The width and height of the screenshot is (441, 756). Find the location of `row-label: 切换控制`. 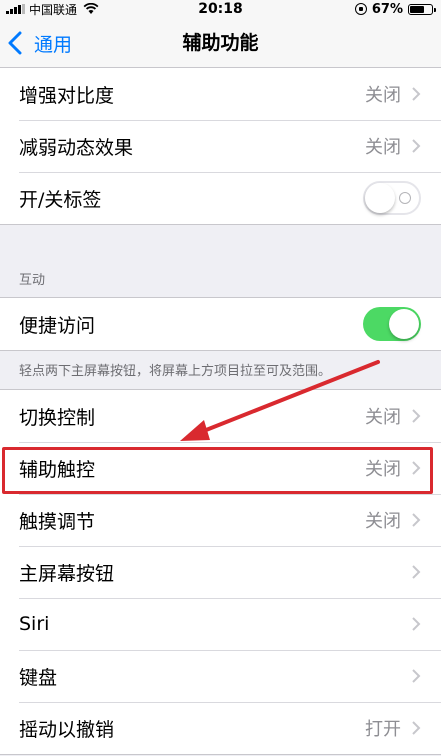

row-label: 切换控制 is located at coordinates (57, 417).